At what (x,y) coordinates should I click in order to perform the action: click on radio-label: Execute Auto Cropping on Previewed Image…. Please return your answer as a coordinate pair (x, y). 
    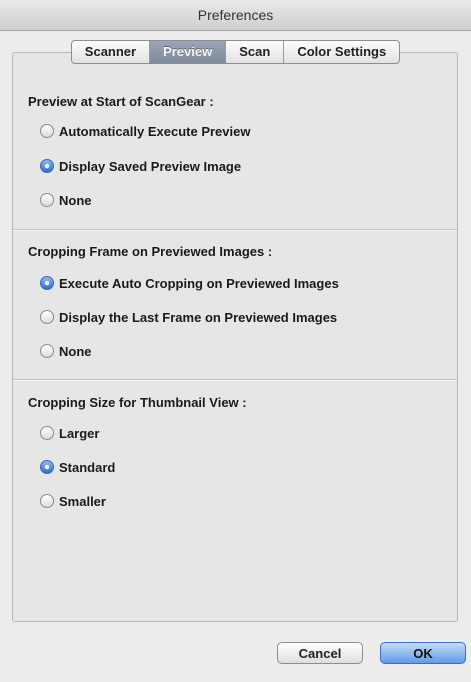
    Looking at the image, I should click on (199, 283).